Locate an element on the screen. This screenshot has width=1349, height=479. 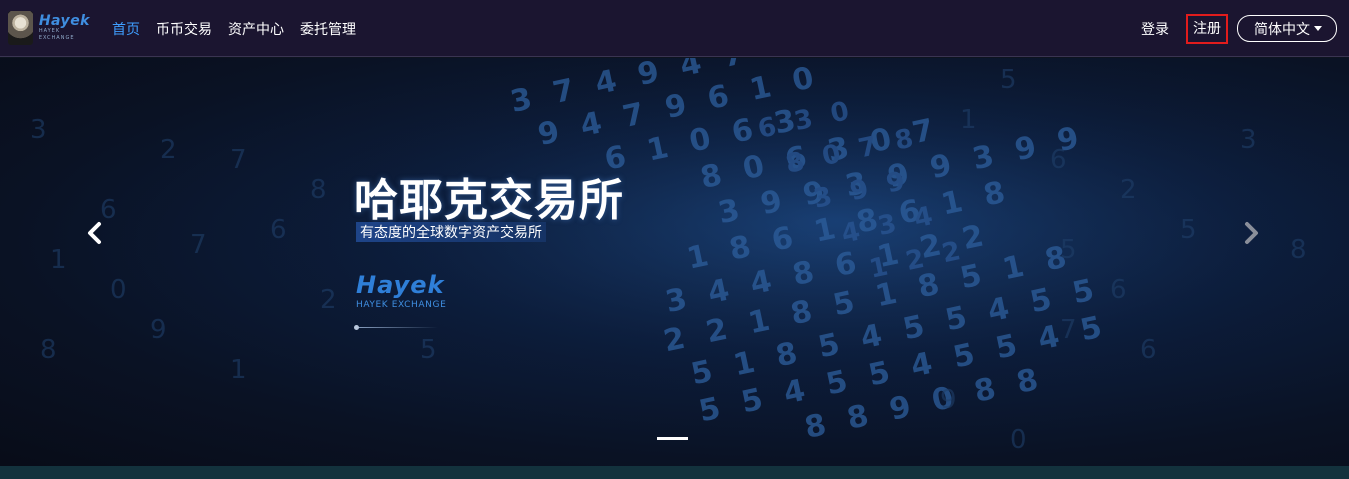
logo-text: Hayek HAYEK EXCHANGE is located at coordinates (64, 28).